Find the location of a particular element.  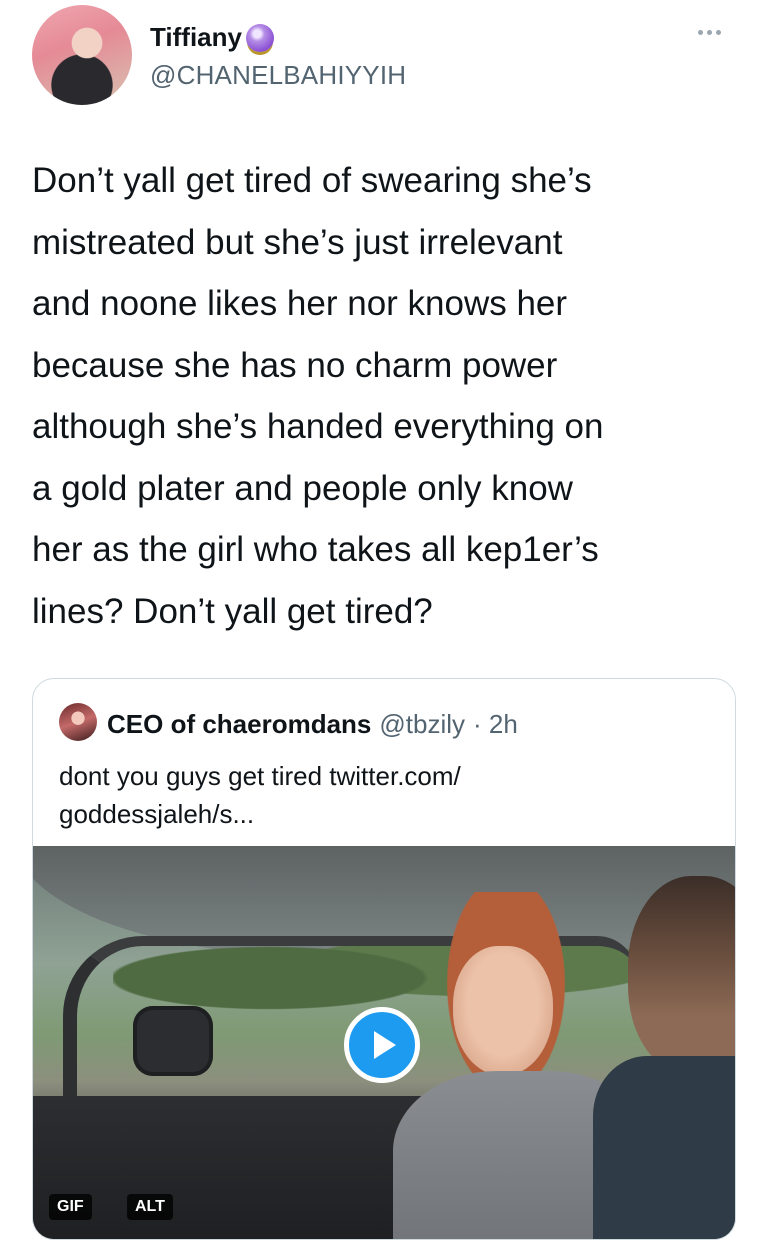

gif-tag: GIF is located at coordinates (70, 1207).